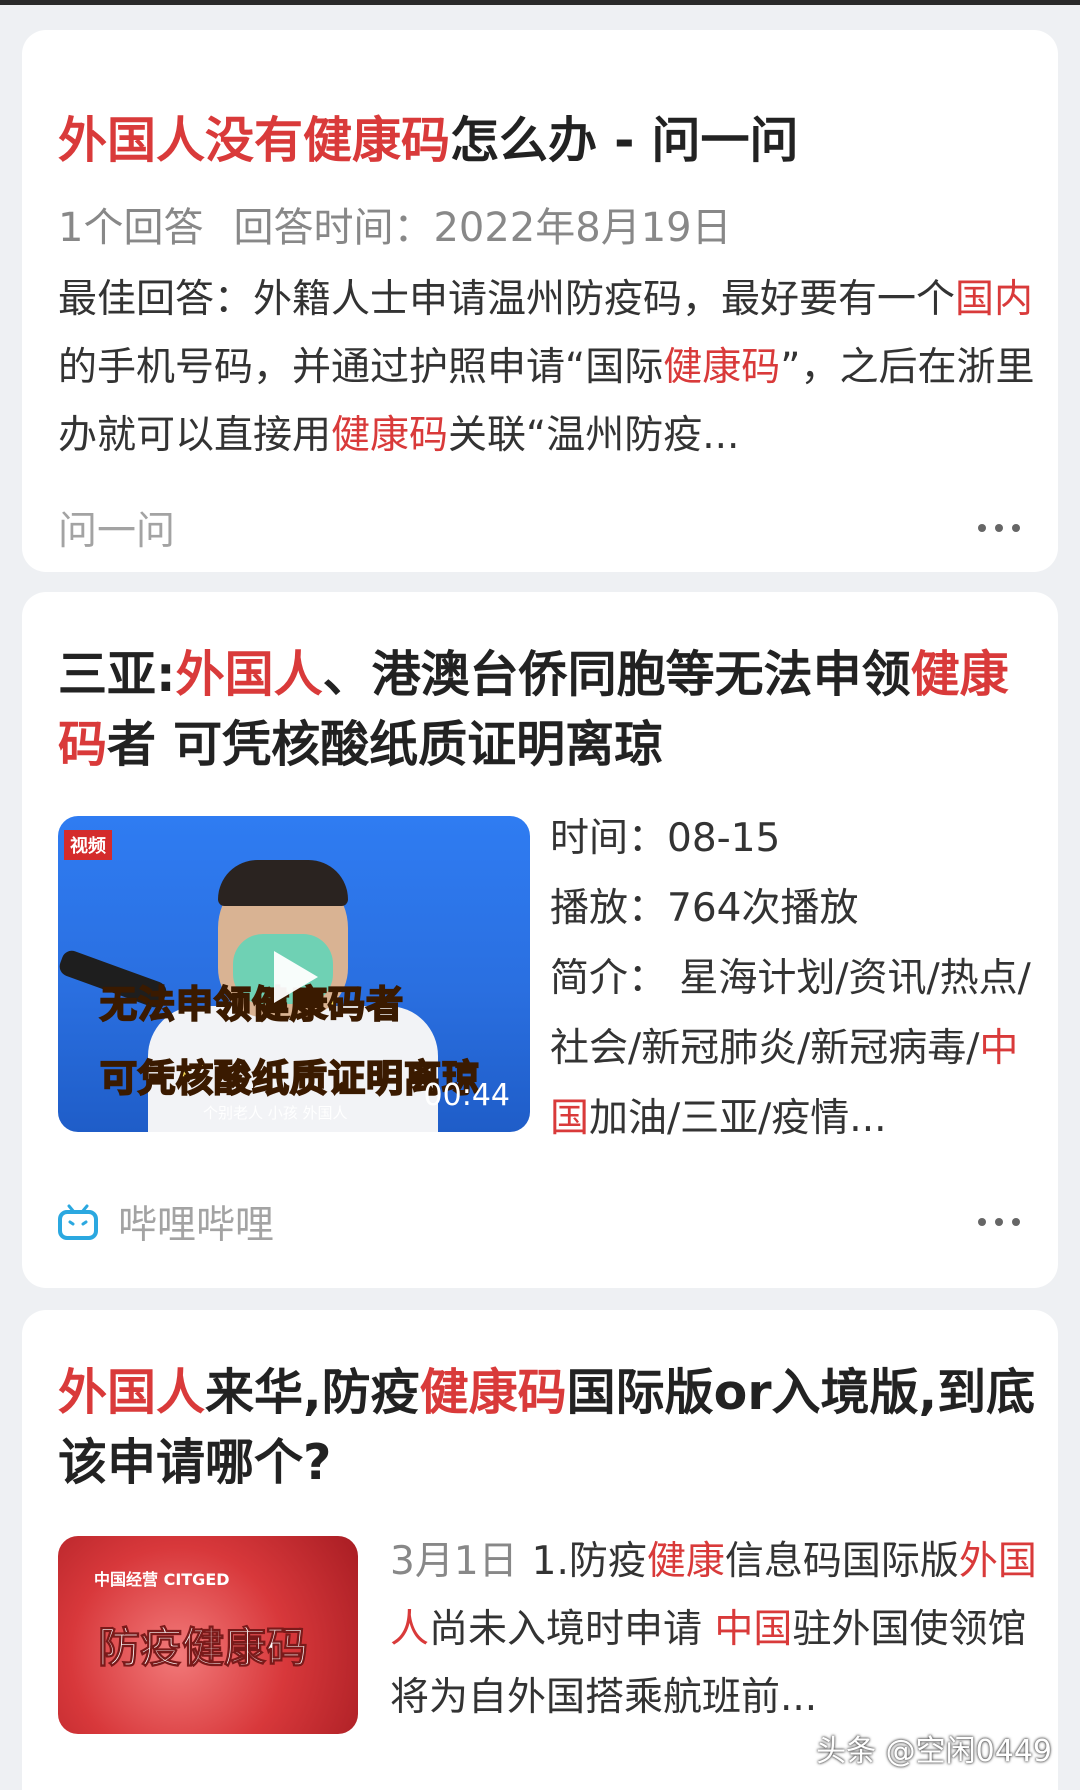  I want to click on bilibili-tv-icon, so click(78, 1222).